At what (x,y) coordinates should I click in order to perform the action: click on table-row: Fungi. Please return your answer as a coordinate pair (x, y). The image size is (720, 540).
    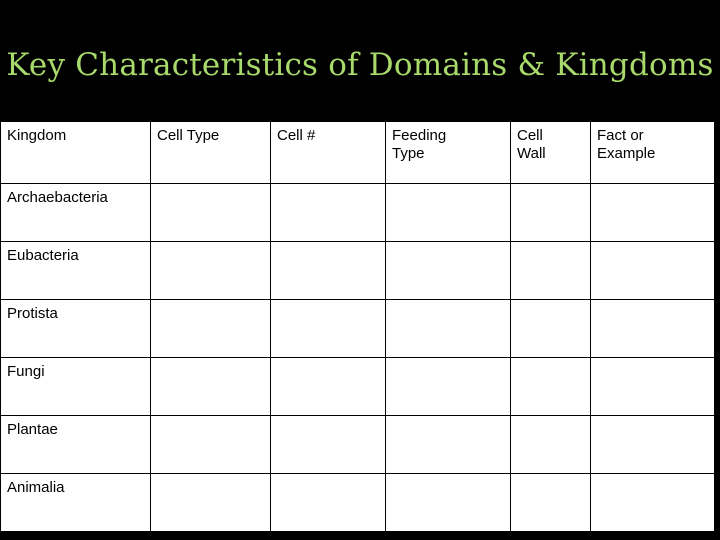
    Looking at the image, I should click on (357, 386).